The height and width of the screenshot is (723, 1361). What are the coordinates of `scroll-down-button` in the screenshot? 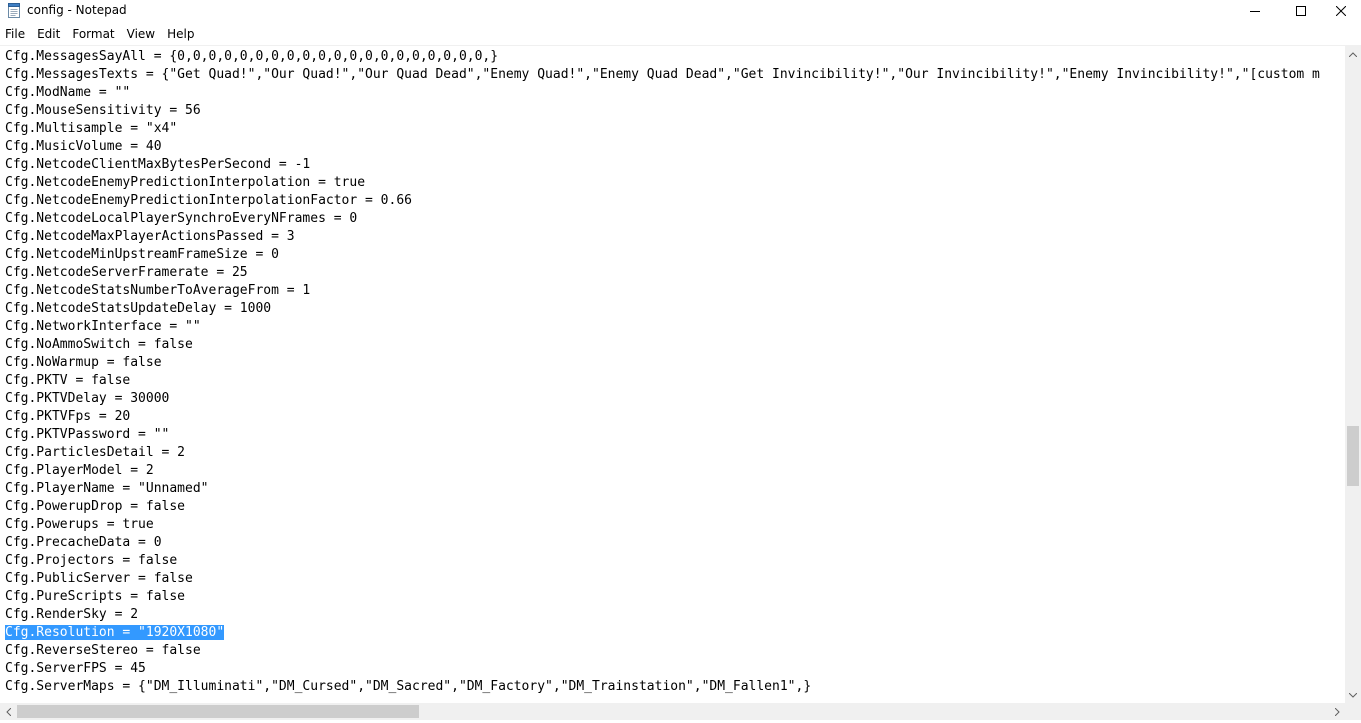 It's located at (1353, 695).